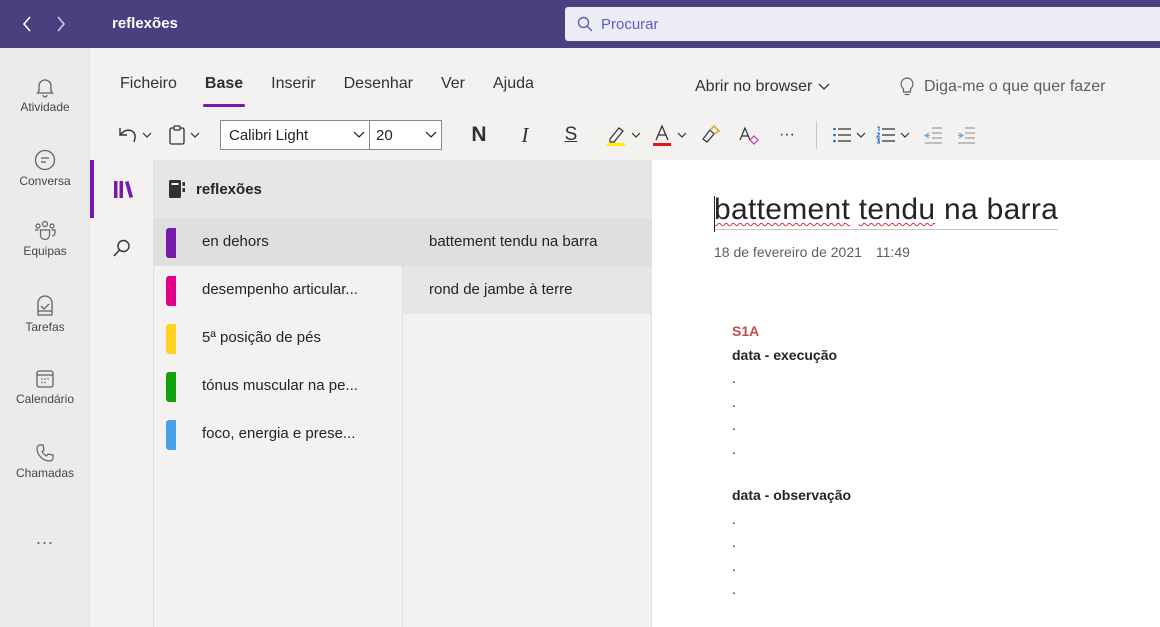  What do you see at coordinates (862, 24) in the screenshot?
I see `search-box: Procurar` at bounding box center [862, 24].